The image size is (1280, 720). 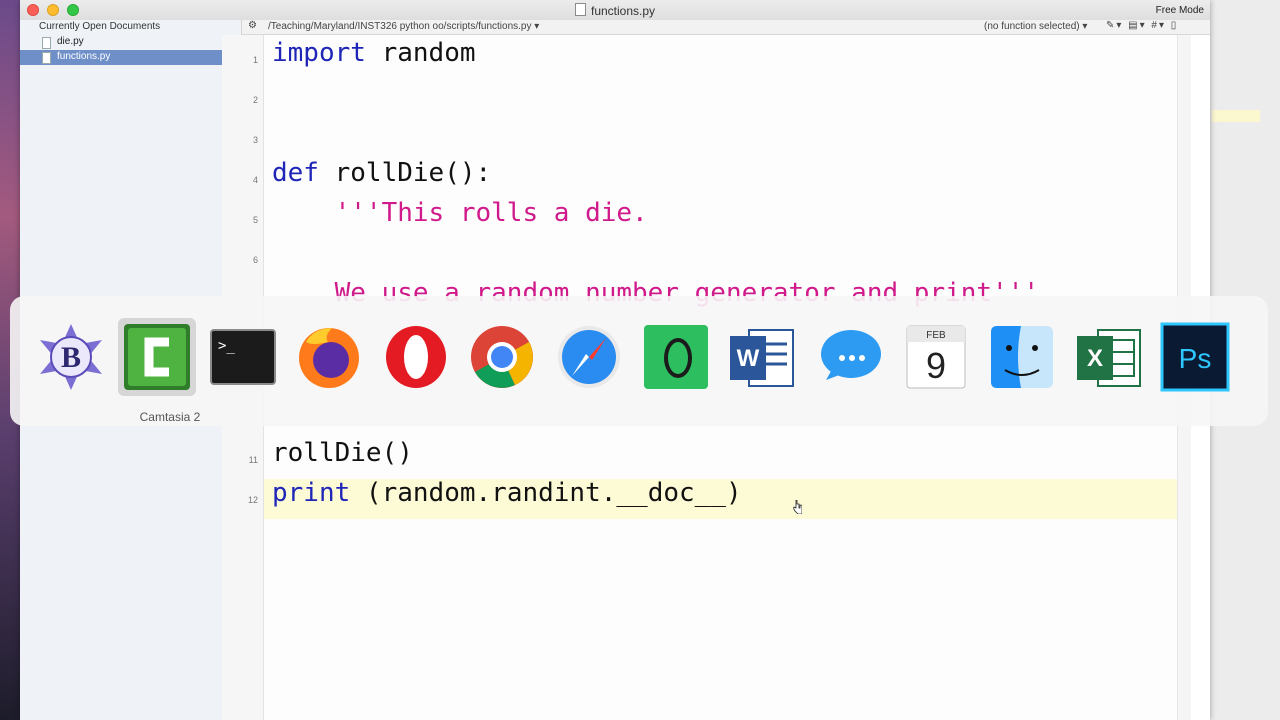 I want to click on app-messages, so click(x=849, y=357).